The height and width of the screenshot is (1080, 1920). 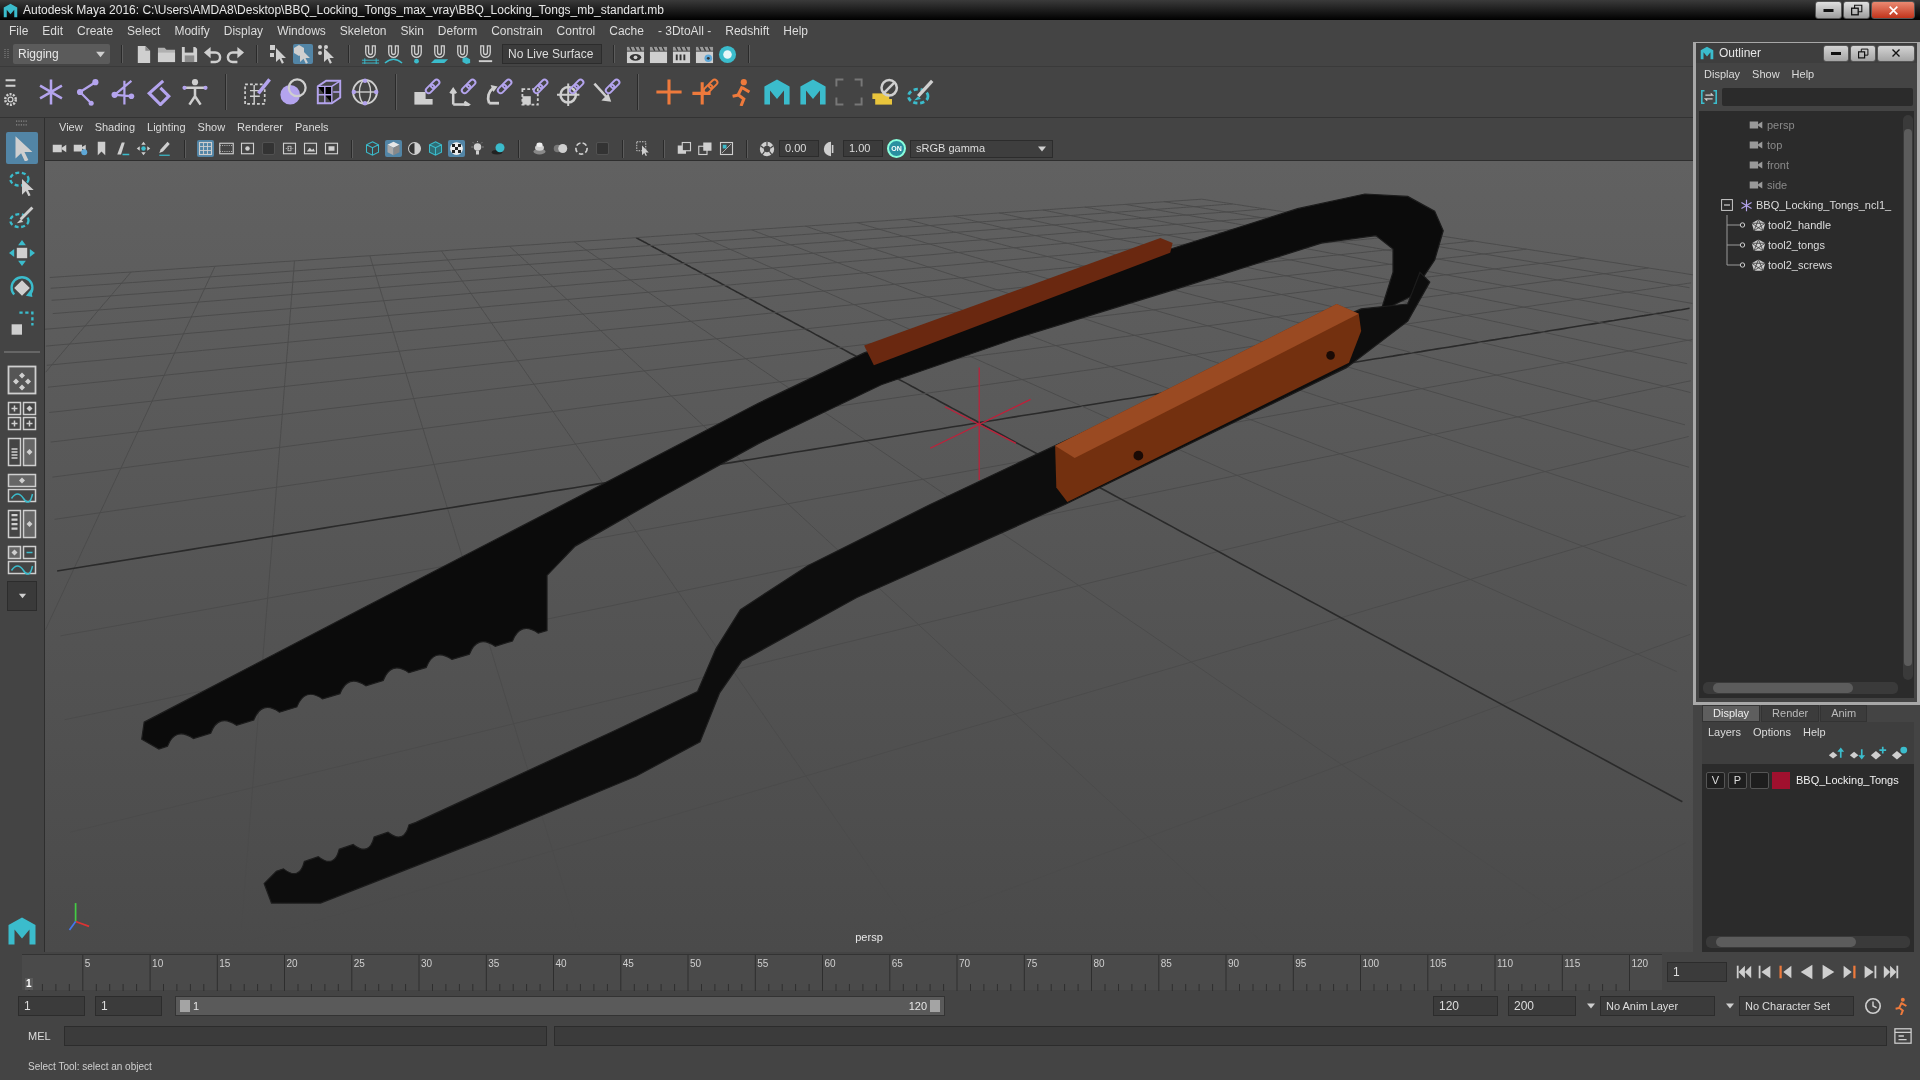 What do you see at coordinates (327, 54) in the screenshot?
I see `cursor-dots-icon` at bounding box center [327, 54].